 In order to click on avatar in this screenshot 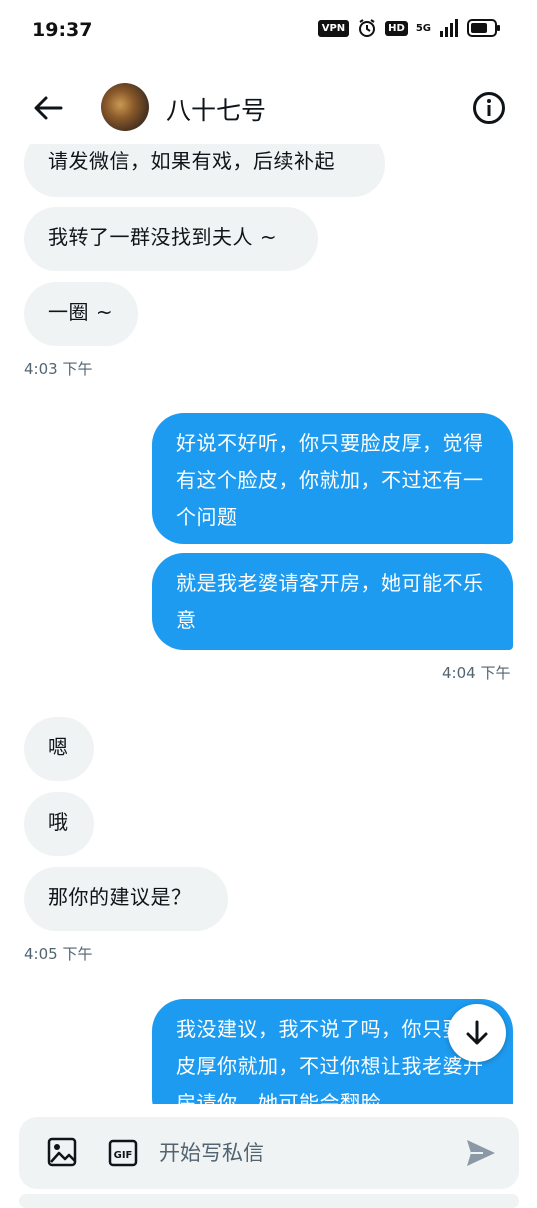, I will do `click(125, 107)`.